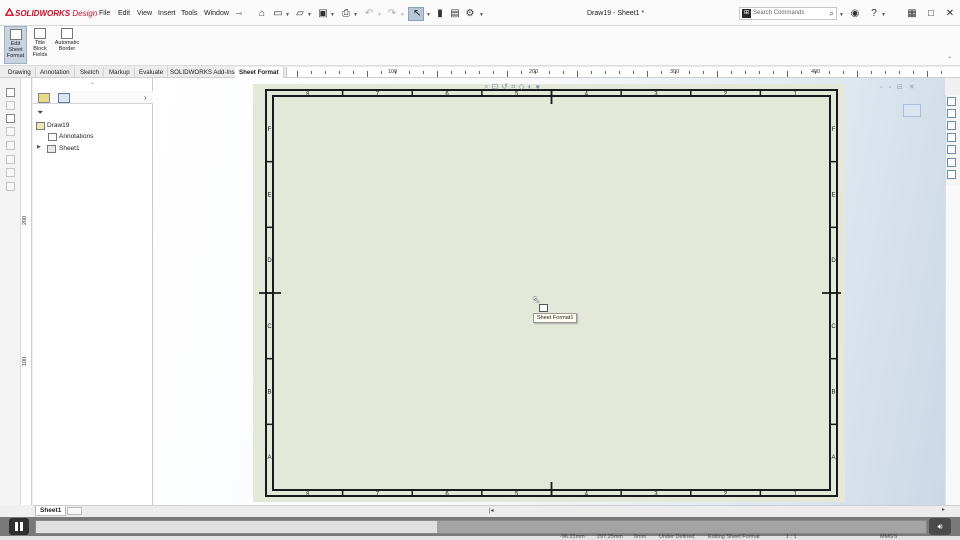 This screenshot has height=540, width=960. I want to click on appearances-icon, so click(951, 149).